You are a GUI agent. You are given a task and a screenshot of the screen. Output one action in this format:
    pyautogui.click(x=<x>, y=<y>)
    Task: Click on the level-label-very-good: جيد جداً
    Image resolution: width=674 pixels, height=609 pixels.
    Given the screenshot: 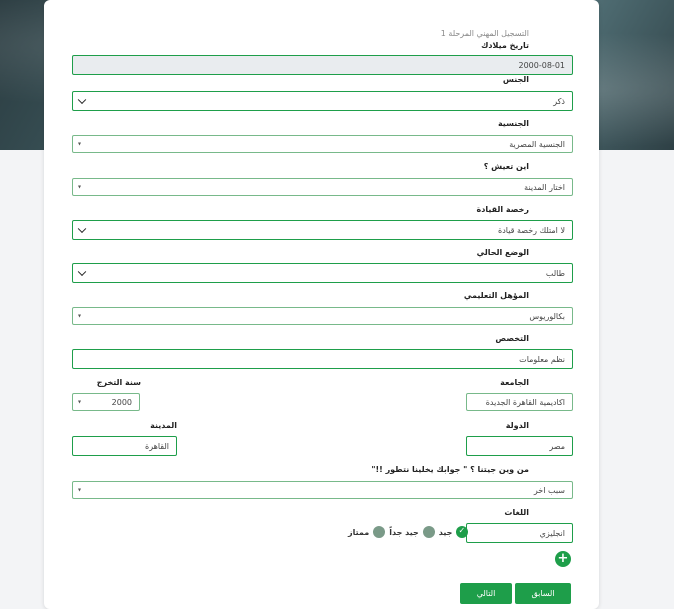 What is the action you would take?
    pyautogui.click(x=404, y=532)
    